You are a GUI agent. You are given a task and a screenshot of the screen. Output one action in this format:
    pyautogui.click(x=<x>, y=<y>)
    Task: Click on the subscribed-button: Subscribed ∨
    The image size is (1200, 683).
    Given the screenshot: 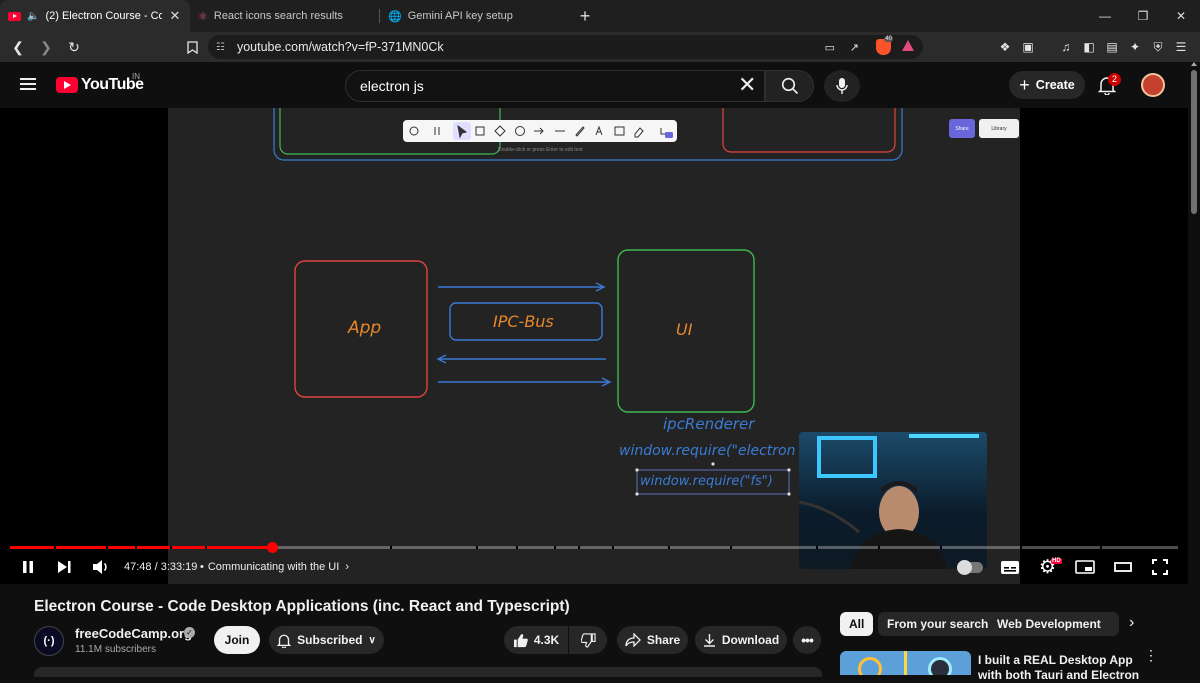 What is the action you would take?
    pyautogui.click(x=326, y=640)
    